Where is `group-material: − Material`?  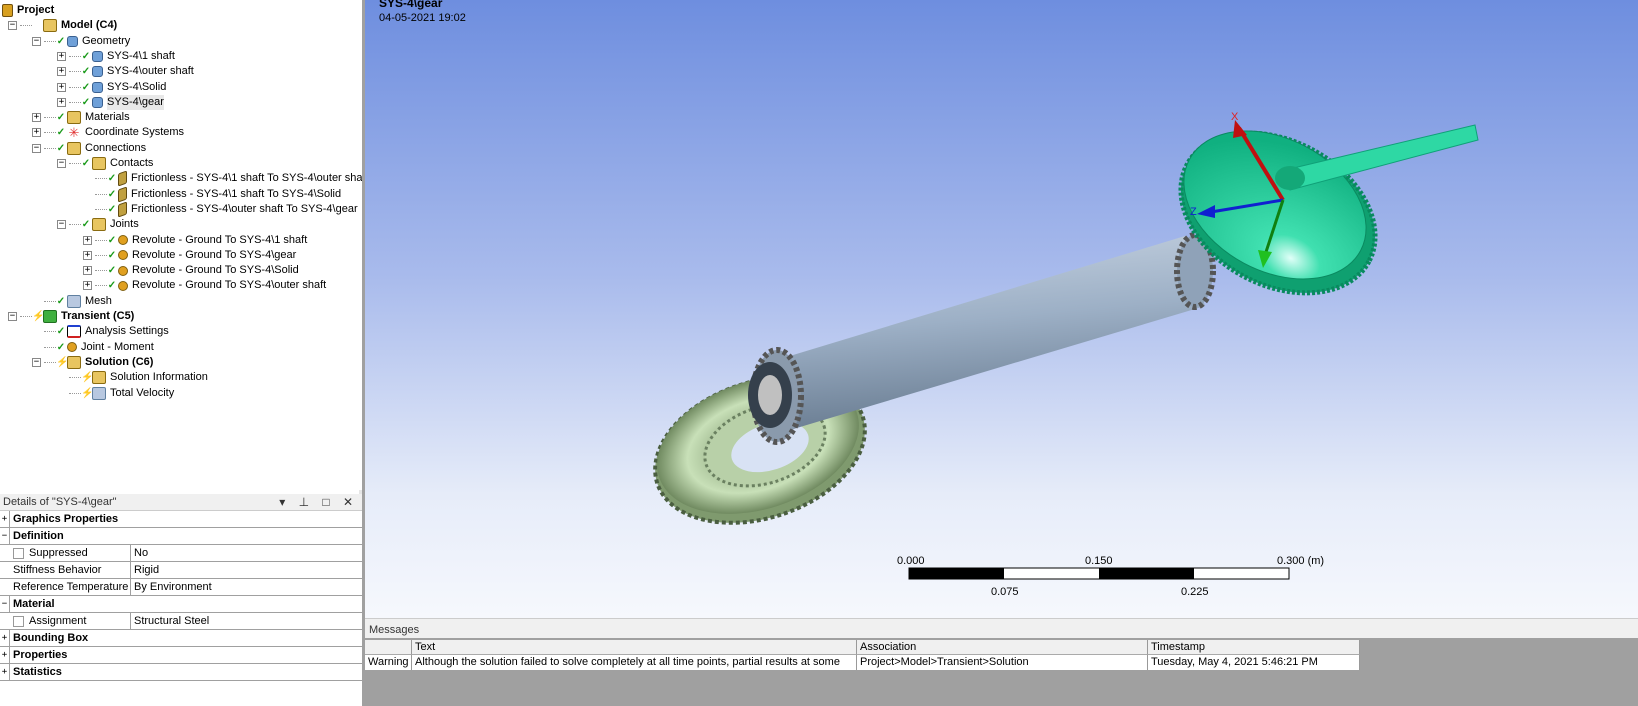
group-material: − Material is located at coordinates (181, 604).